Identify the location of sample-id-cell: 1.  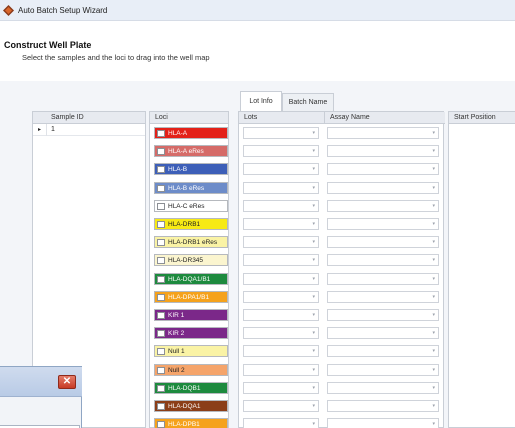
(53, 130).